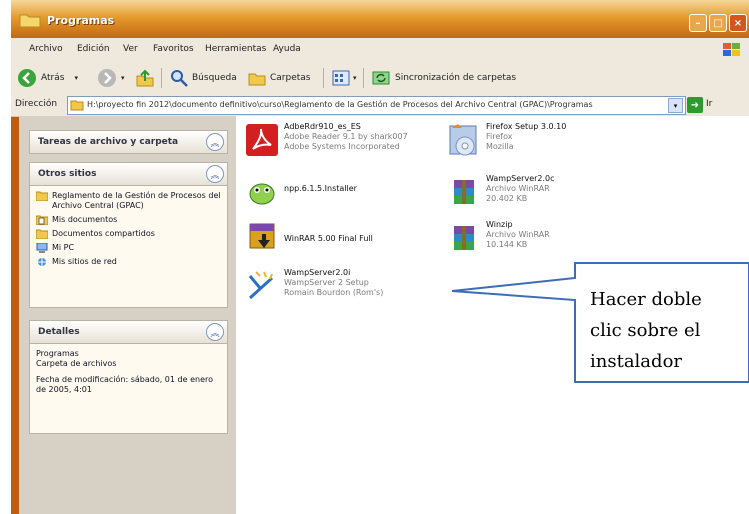  What do you see at coordinates (130, 262) in the screenshot?
I see `place-item-network: Mis sitios de red` at bounding box center [130, 262].